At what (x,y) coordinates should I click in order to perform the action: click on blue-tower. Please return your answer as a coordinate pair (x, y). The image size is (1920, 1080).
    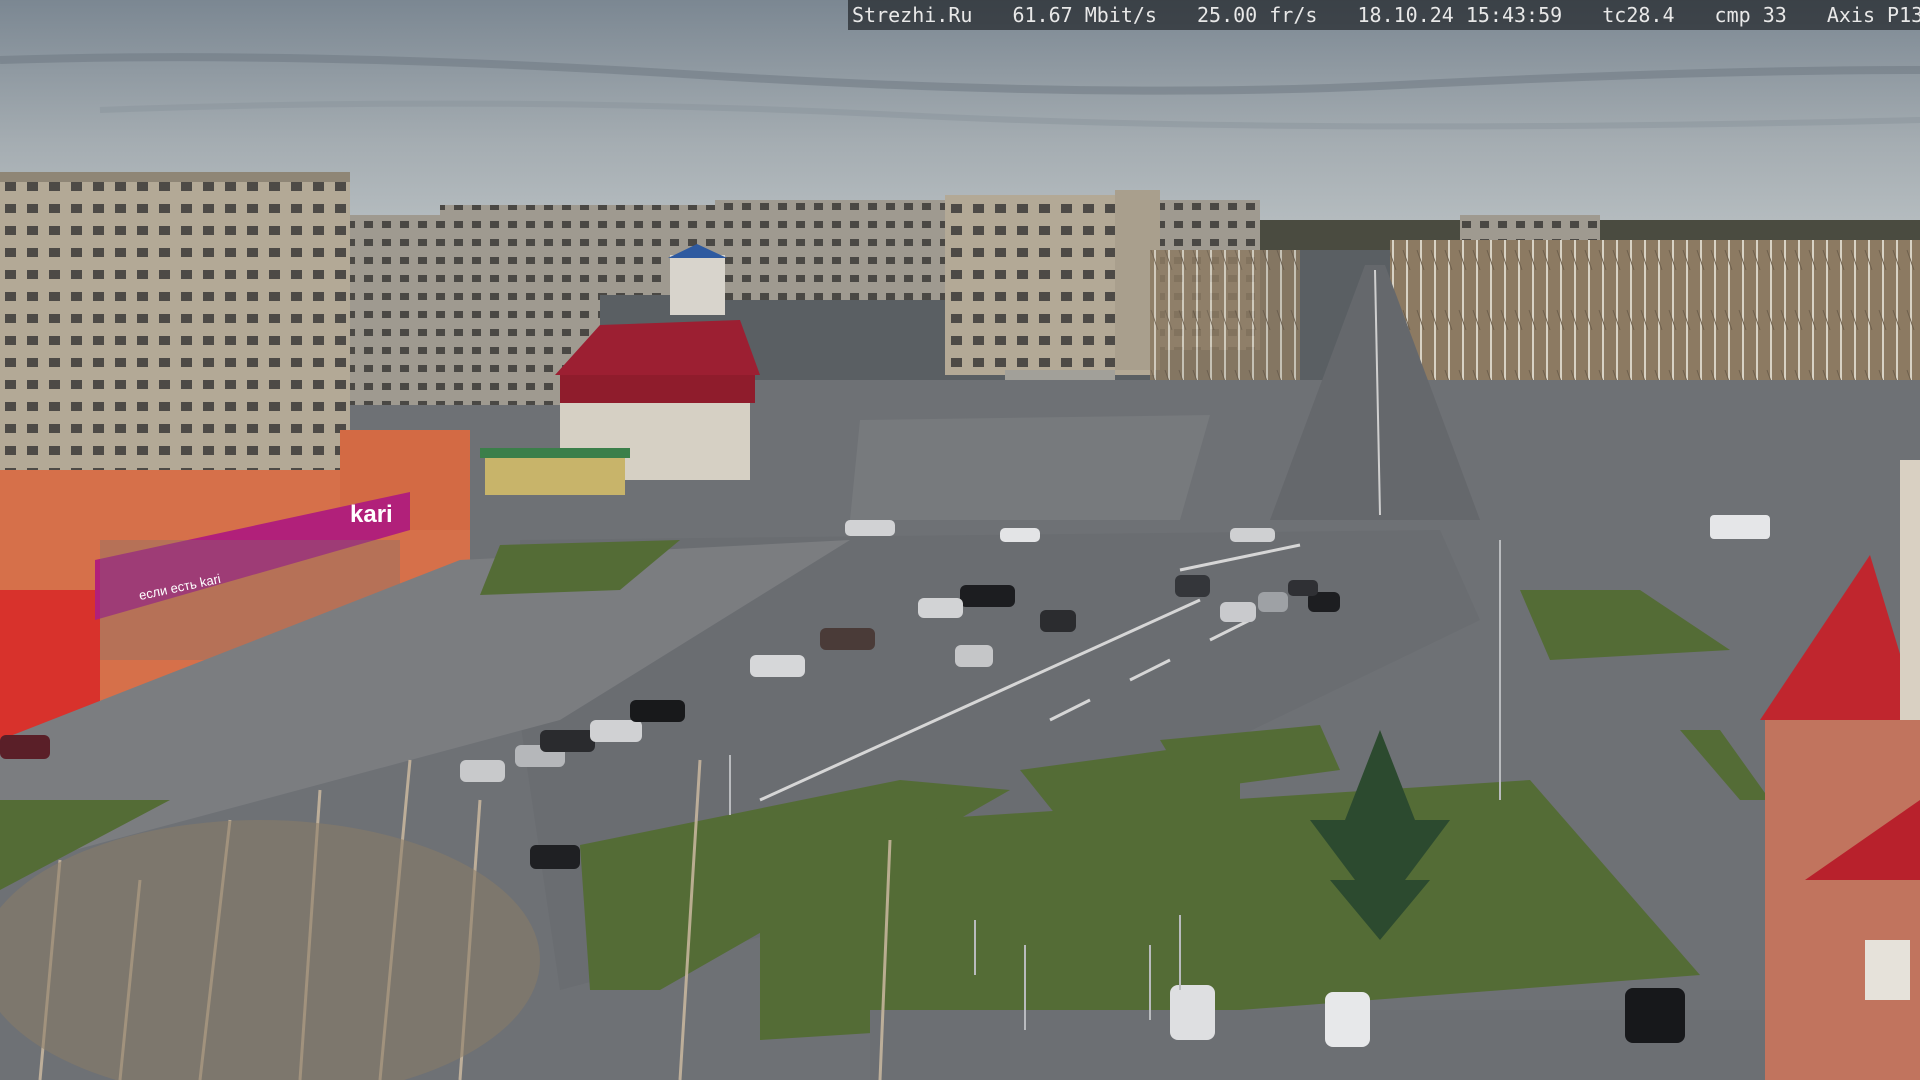
    Looking at the image, I should click on (697, 285).